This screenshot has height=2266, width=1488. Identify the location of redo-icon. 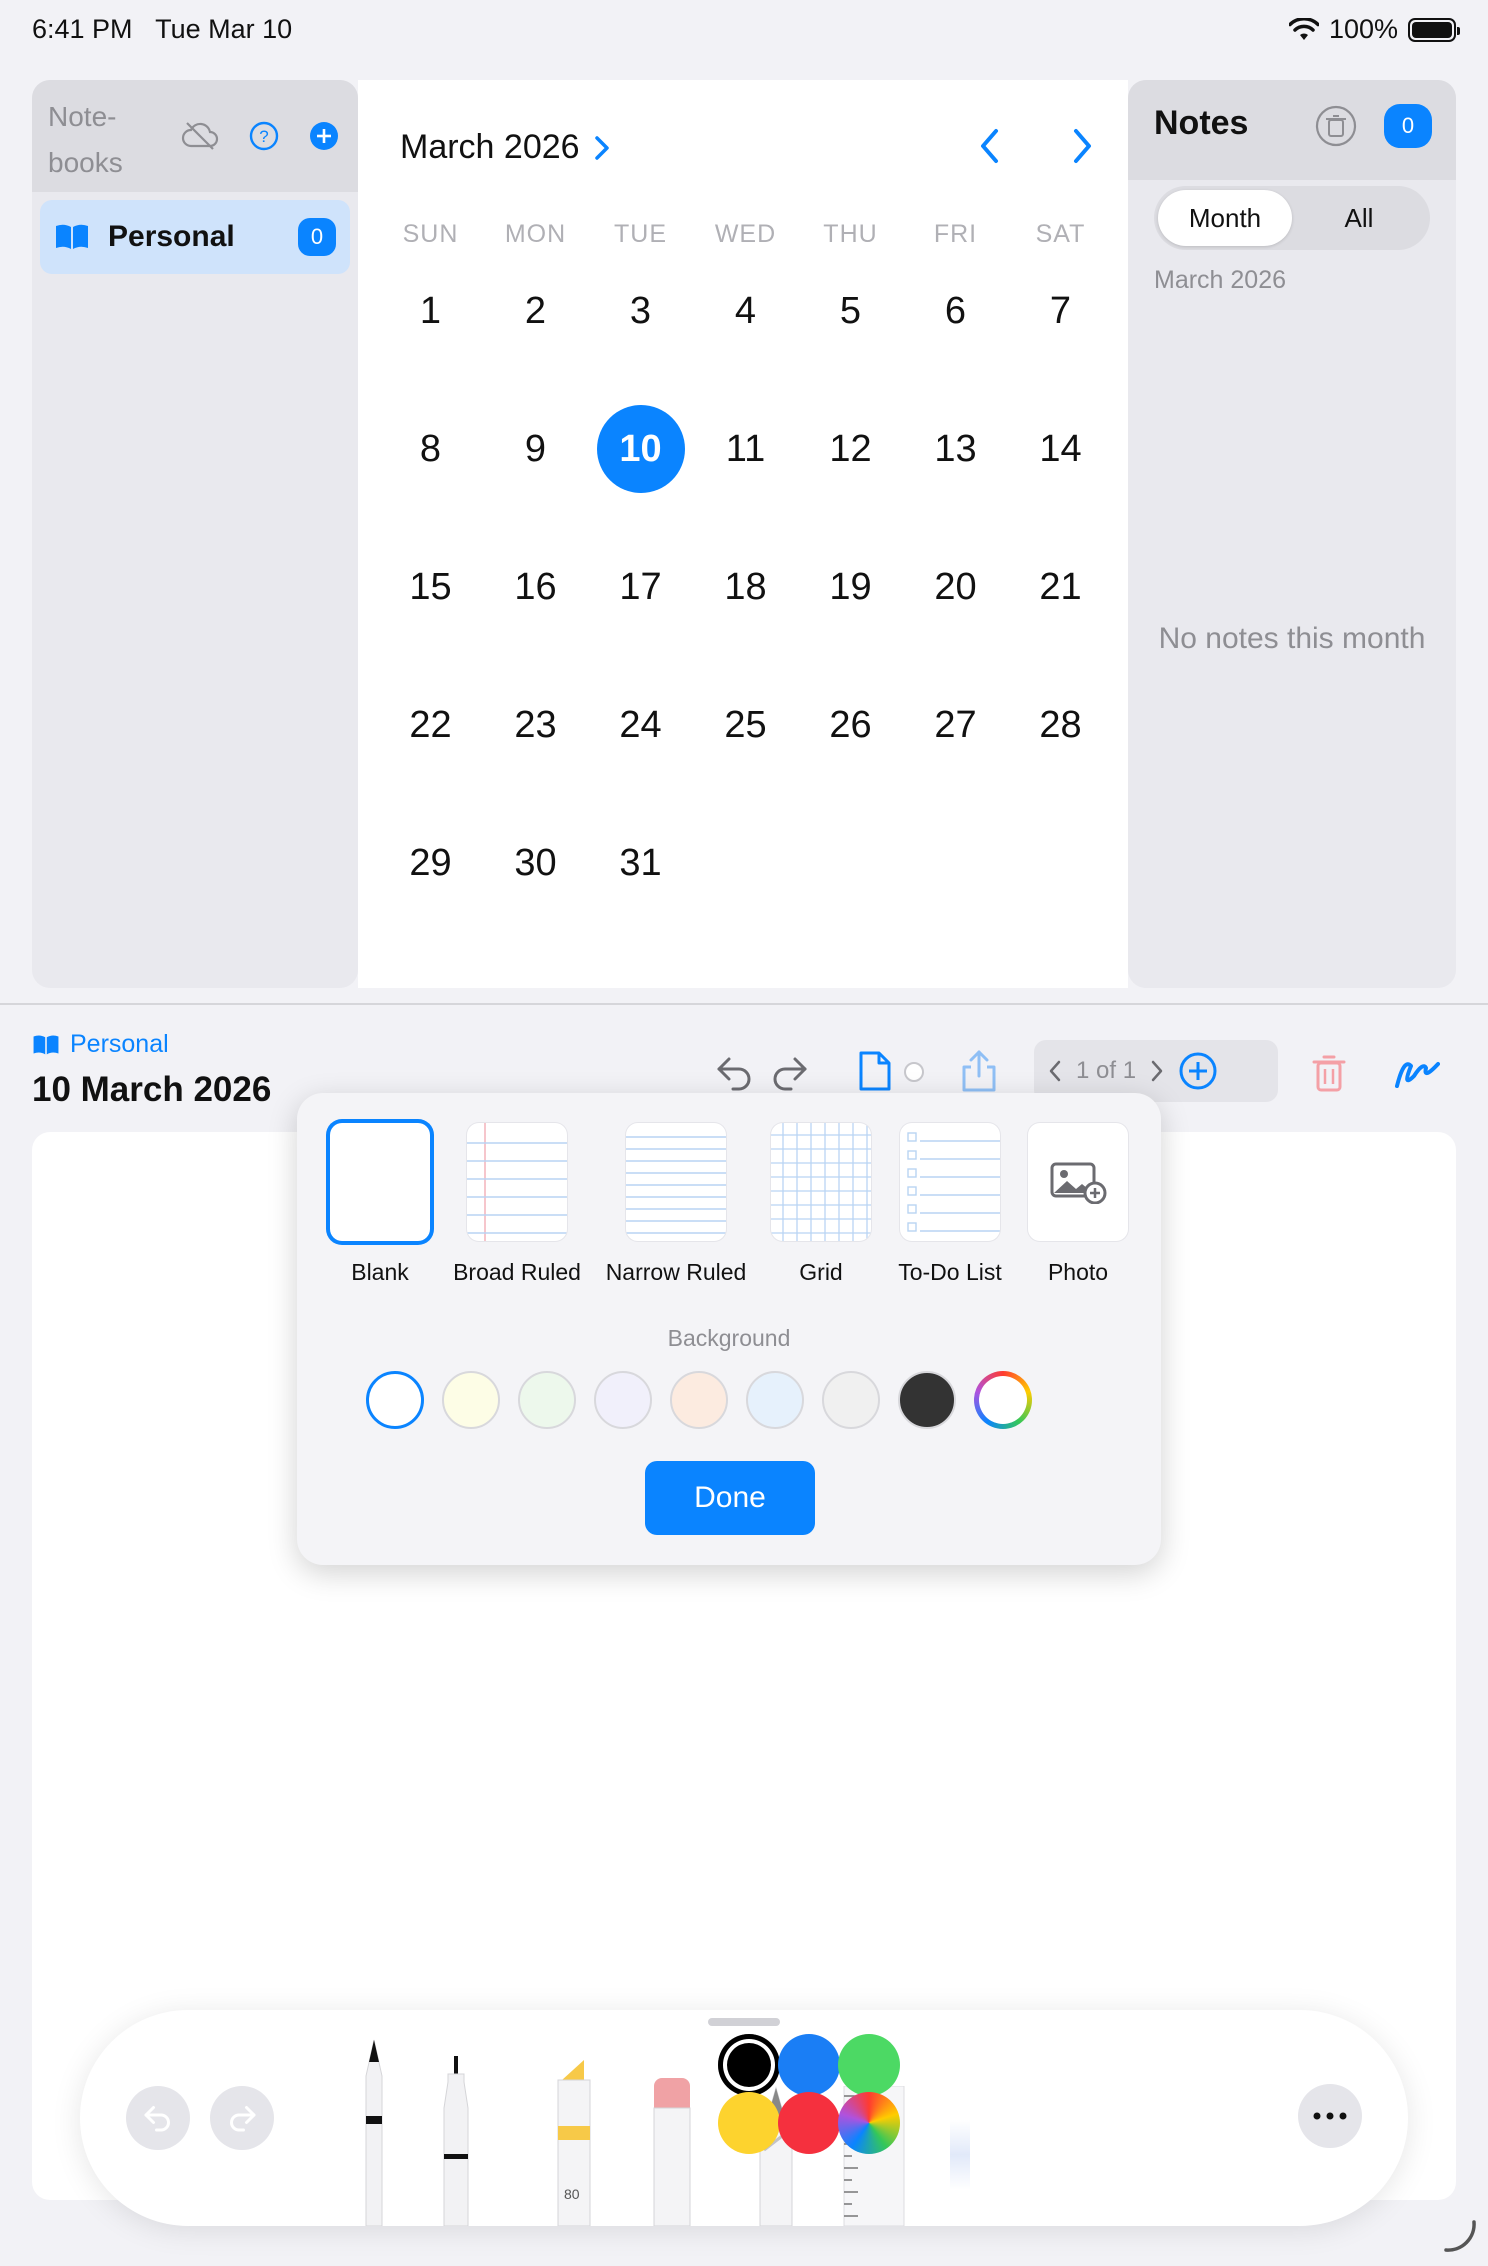
(789, 1073).